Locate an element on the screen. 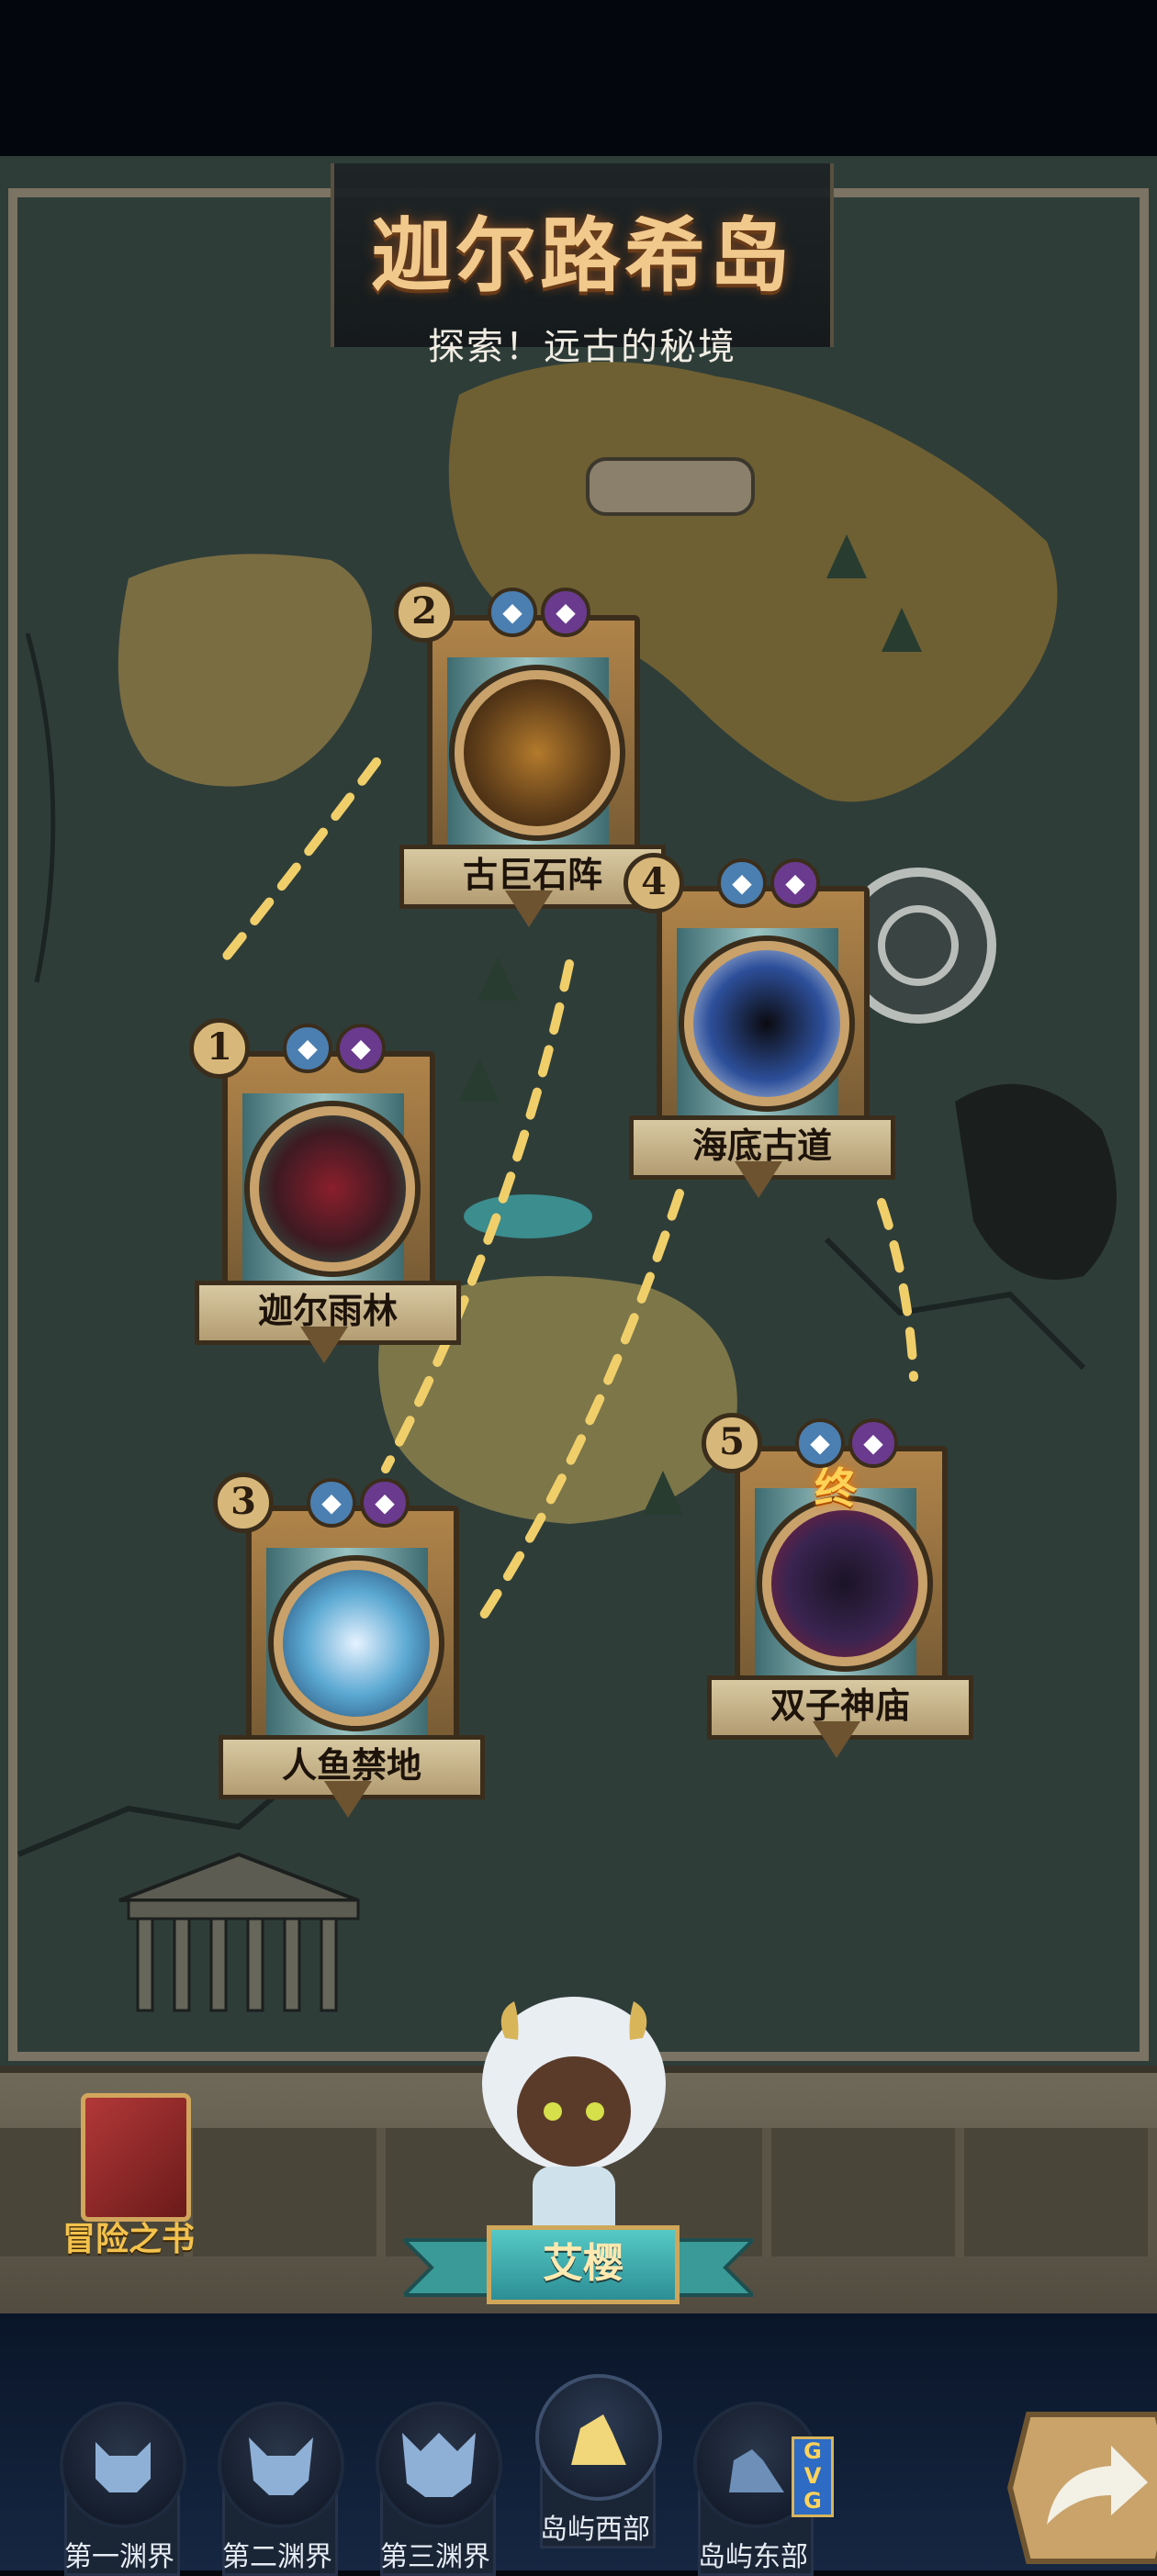  stage-node-3: 人鱼禁地 3 ◆ ◆ is located at coordinates (349, 1668).